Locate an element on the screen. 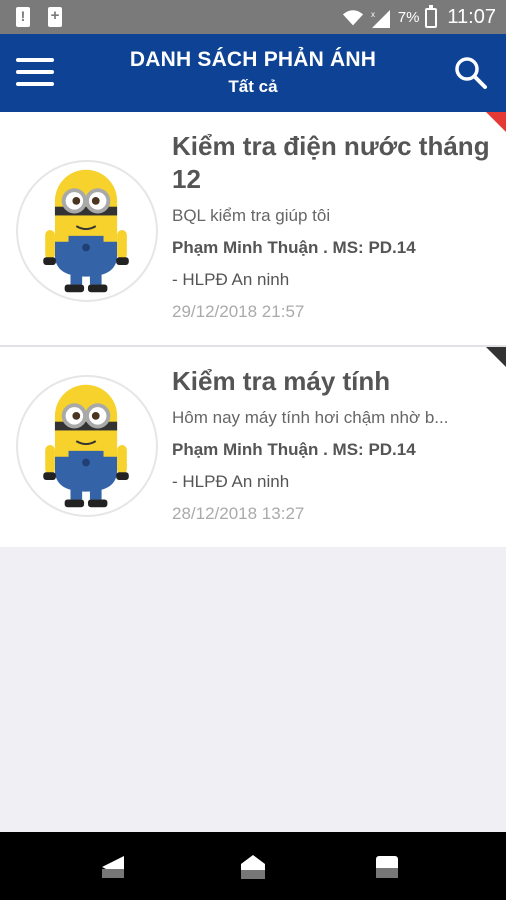  search-icon is located at coordinates (471, 73).